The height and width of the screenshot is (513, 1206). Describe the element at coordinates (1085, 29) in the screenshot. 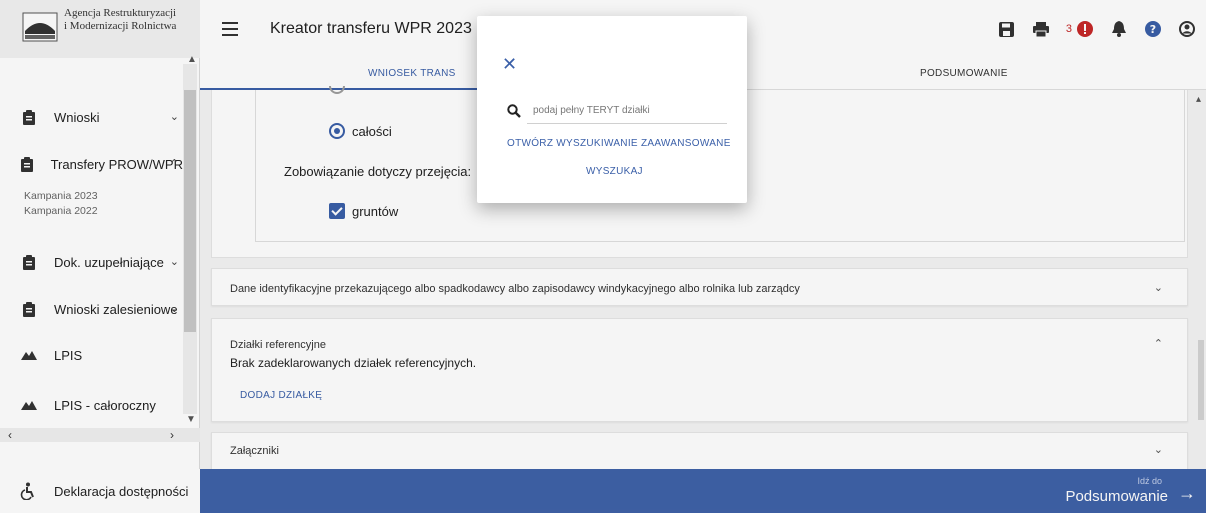

I see `alert-icon` at that location.